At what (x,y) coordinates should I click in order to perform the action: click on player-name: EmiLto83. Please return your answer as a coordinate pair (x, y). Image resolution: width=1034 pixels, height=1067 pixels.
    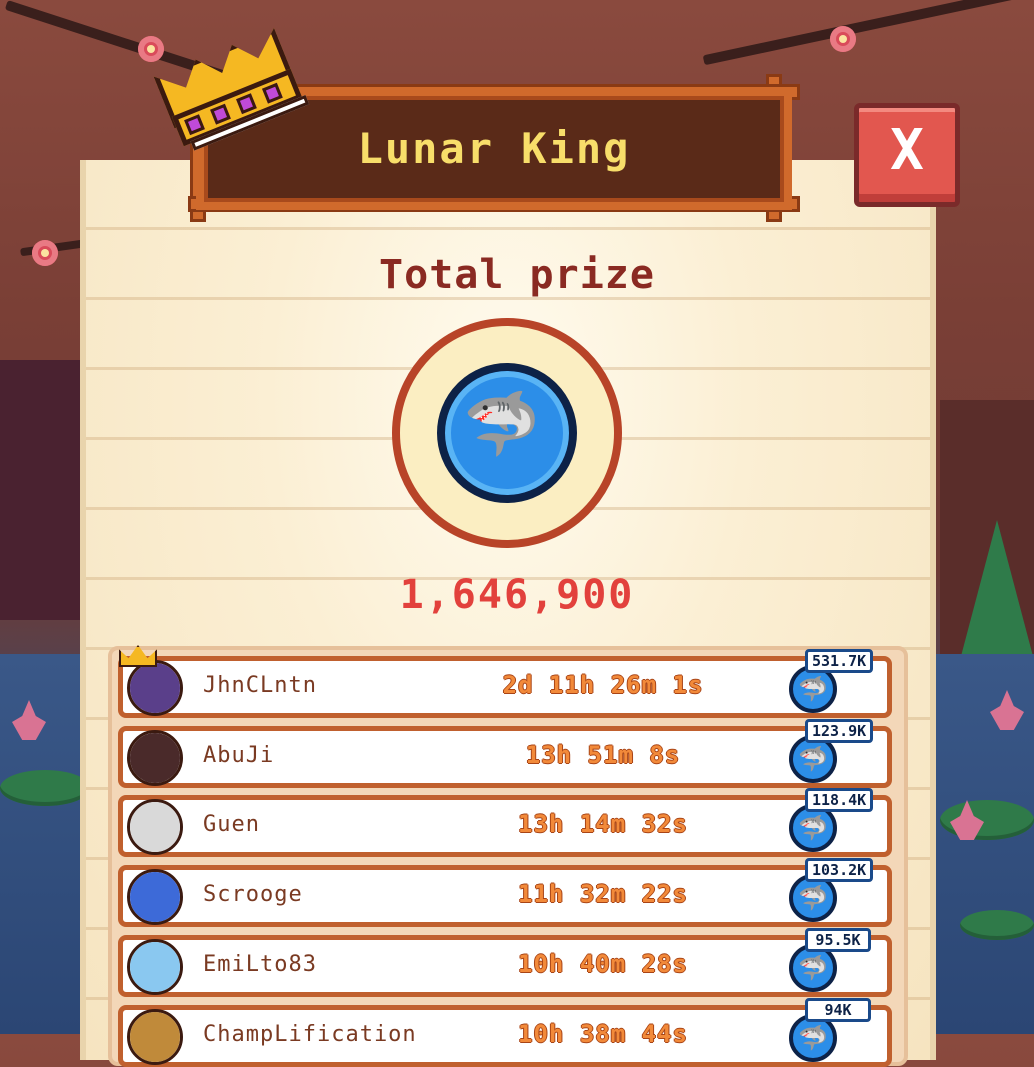
    Looking at the image, I should click on (260, 964).